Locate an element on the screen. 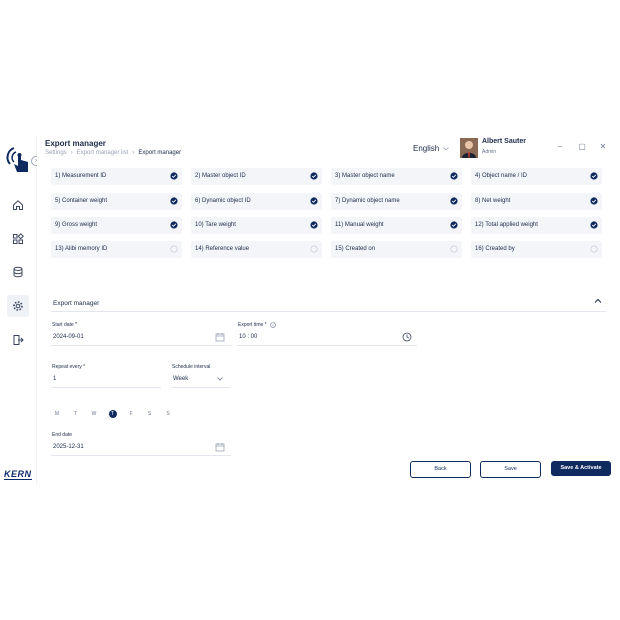 The width and height of the screenshot is (620, 620). export-field-checkbox: 16) Created by is located at coordinates (536, 249).